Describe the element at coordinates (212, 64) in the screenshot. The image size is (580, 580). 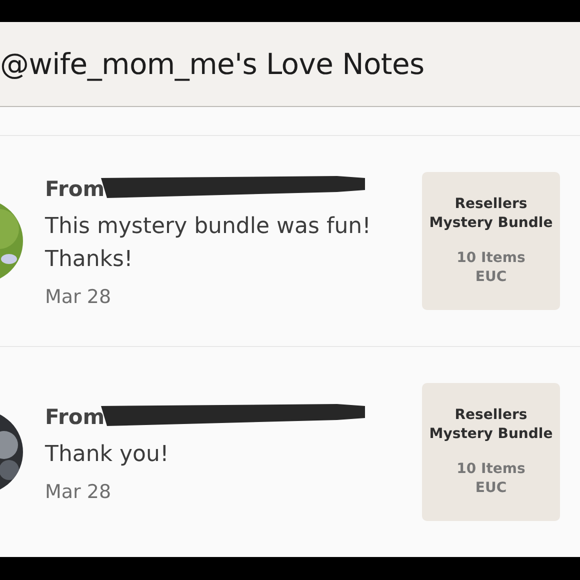
I see `page-title: @wife_mom_me's Love Notes` at that location.